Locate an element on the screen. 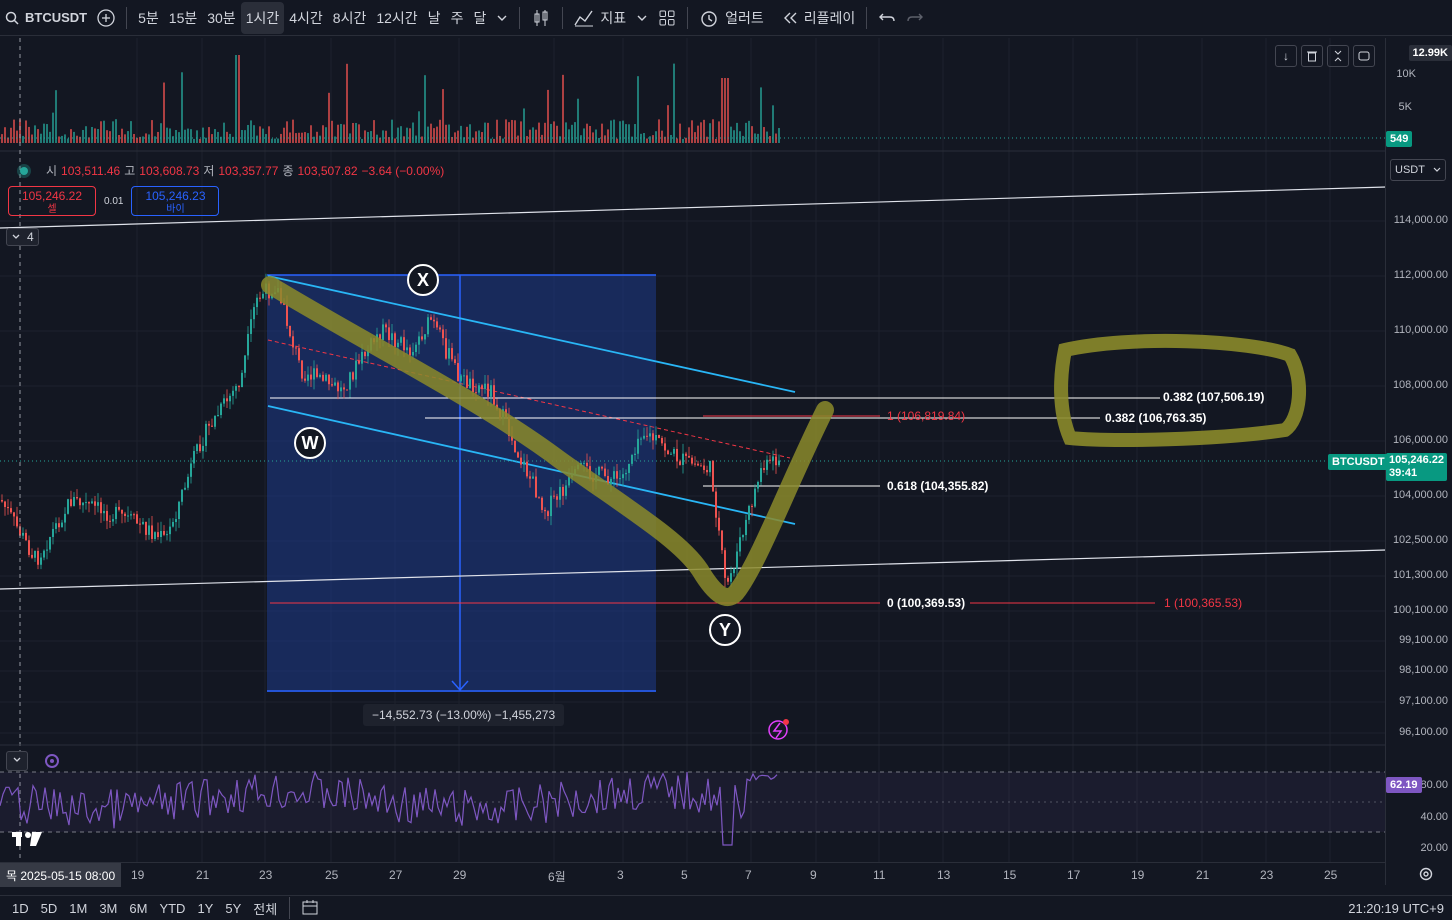  range-8: 전체 is located at coordinates (265, 908).